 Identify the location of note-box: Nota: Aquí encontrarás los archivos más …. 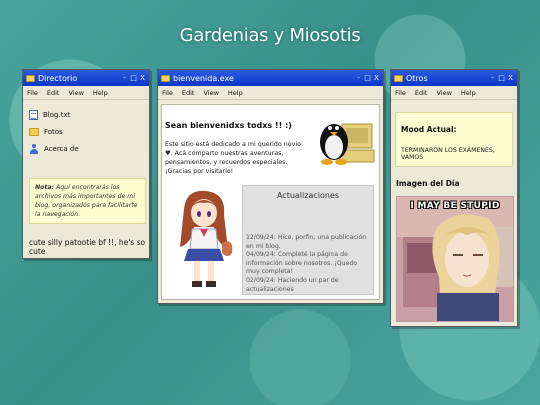
(87, 201).